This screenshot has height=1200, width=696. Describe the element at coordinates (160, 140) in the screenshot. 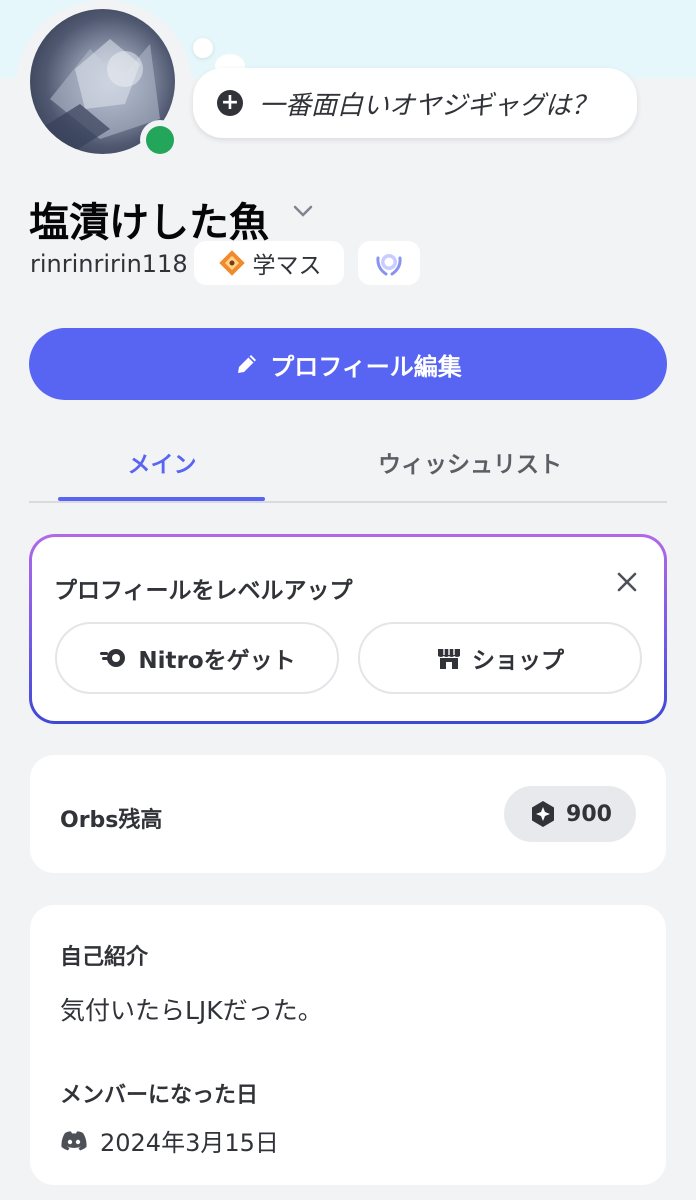

I see `online-status-indicator` at that location.